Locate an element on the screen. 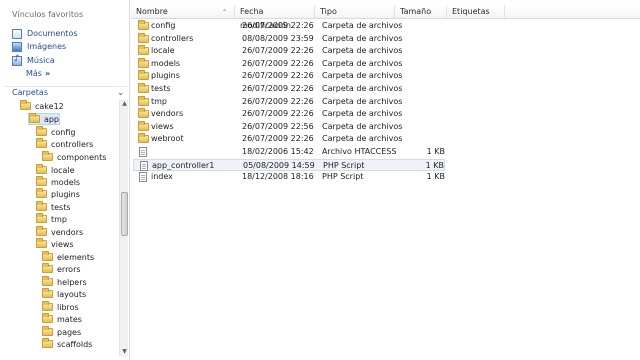 The image size is (640, 360). file-modified: 18/12/2008 18:16 is located at coordinates (278, 177).